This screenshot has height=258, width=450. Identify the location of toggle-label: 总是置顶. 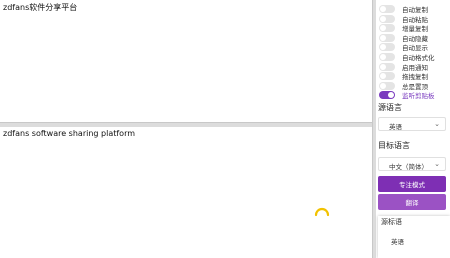
(415, 86).